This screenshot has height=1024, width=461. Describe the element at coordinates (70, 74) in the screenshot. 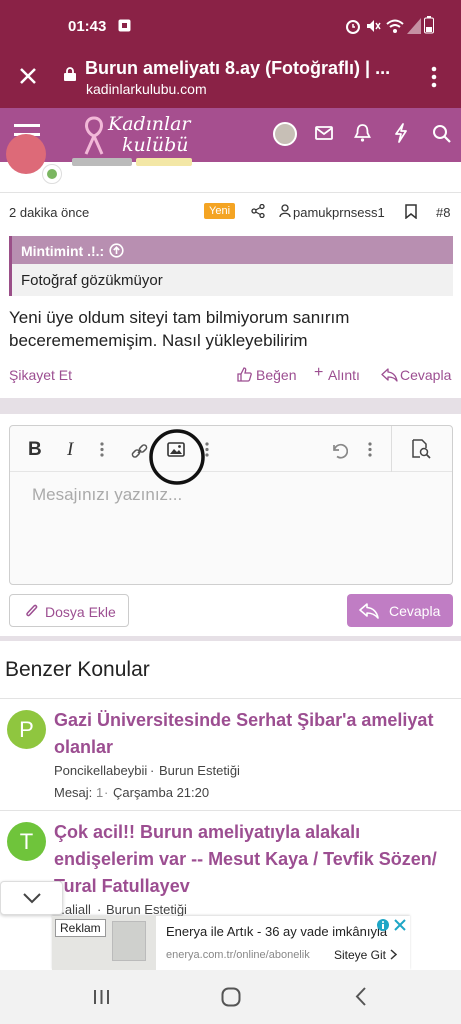

I see `lock-icon` at that location.